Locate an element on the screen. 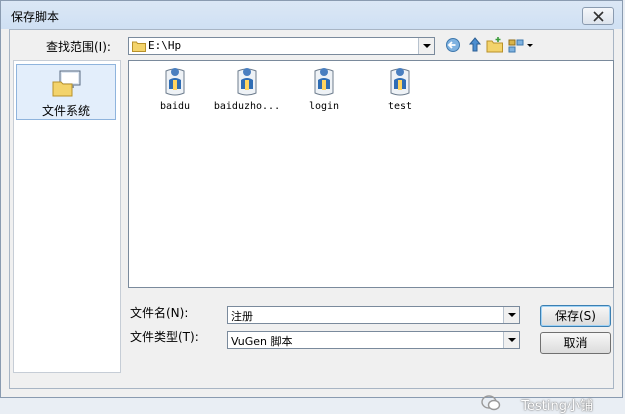 This screenshot has height=414, width=625. look-in-dropdown: E:\Hp is located at coordinates (281, 46).